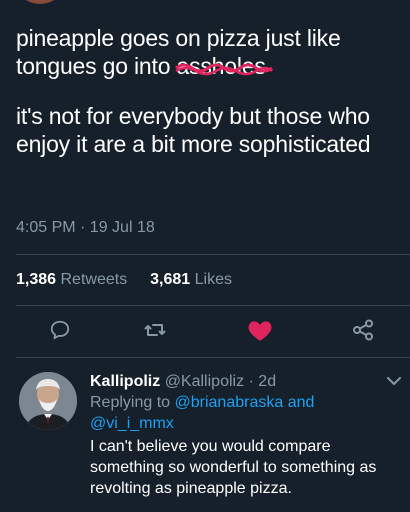  I want to click on divider-middle, so click(213, 305).